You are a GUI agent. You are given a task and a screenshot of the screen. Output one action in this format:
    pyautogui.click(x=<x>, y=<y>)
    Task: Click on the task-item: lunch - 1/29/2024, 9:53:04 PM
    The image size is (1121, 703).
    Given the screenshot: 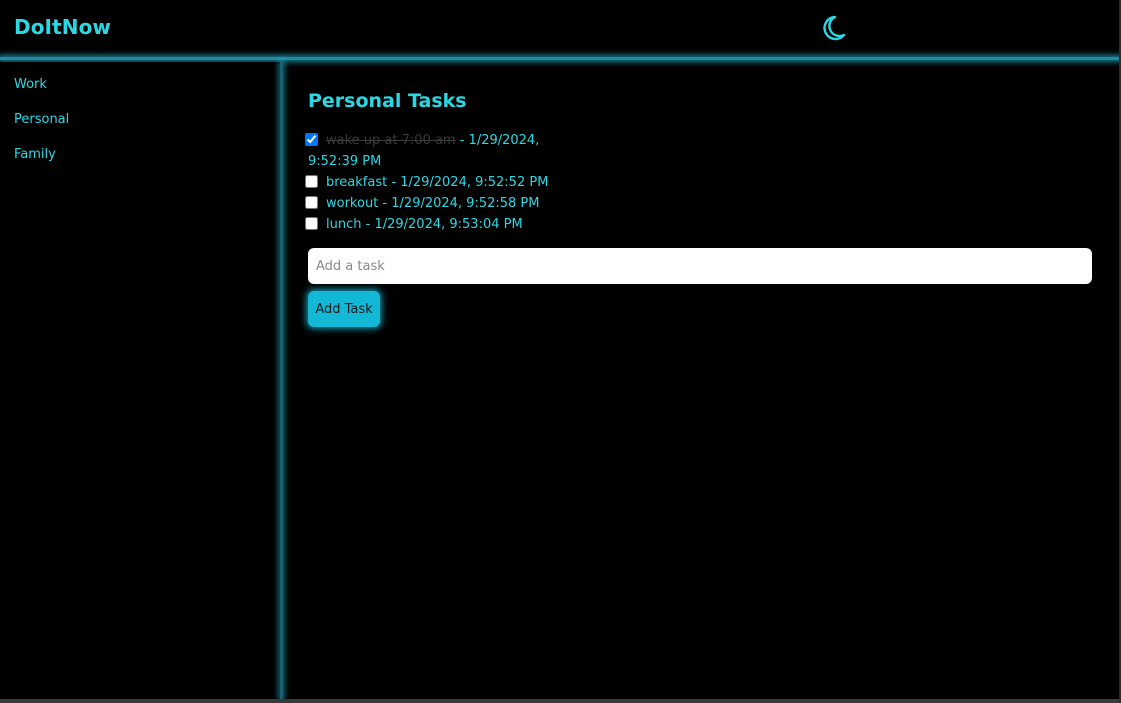 What is the action you would take?
    pyautogui.click(x=446, y=224)
    